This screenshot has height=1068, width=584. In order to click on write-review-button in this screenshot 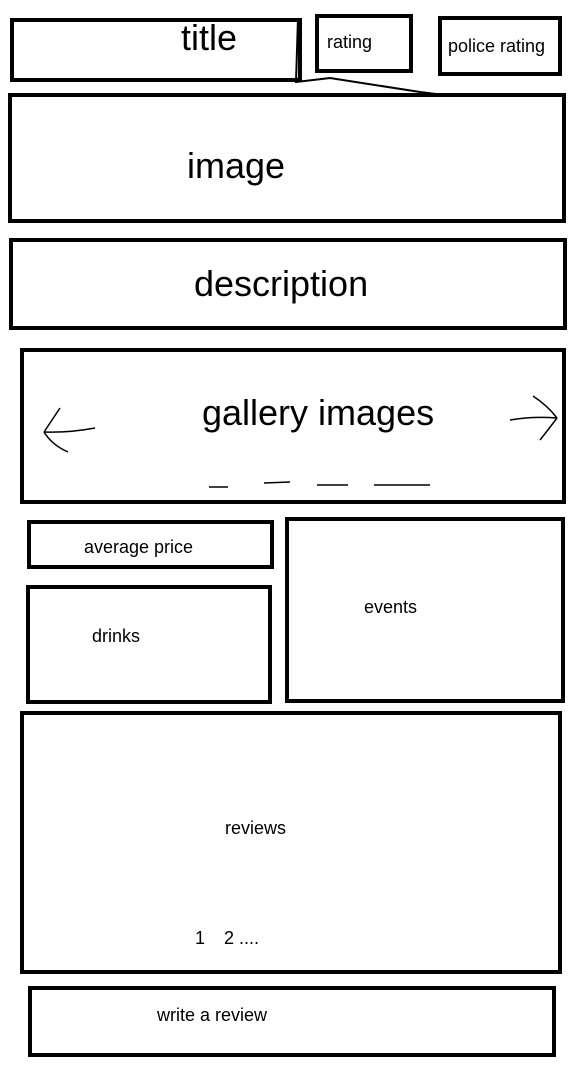, I will do `click(292, 1021)`.